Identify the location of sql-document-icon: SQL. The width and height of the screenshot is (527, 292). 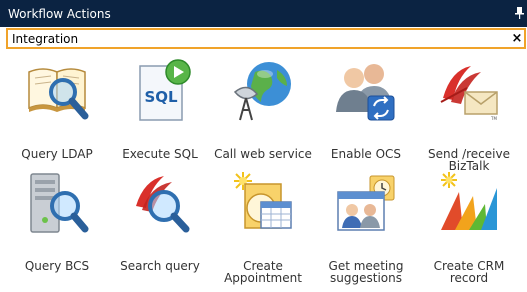
(165, 90).